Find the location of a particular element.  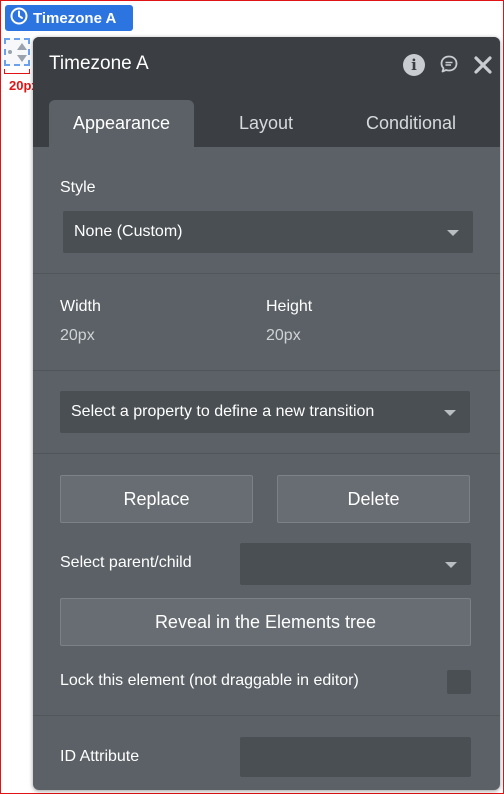

width-value: 20px is located at coordinates (77, 336).